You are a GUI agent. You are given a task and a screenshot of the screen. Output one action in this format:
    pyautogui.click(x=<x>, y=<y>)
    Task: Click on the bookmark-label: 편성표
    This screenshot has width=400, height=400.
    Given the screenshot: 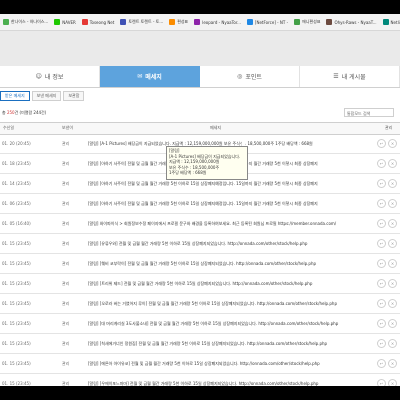 What is the action you would take?
    pyautogui.click(x=183, y=21)
    